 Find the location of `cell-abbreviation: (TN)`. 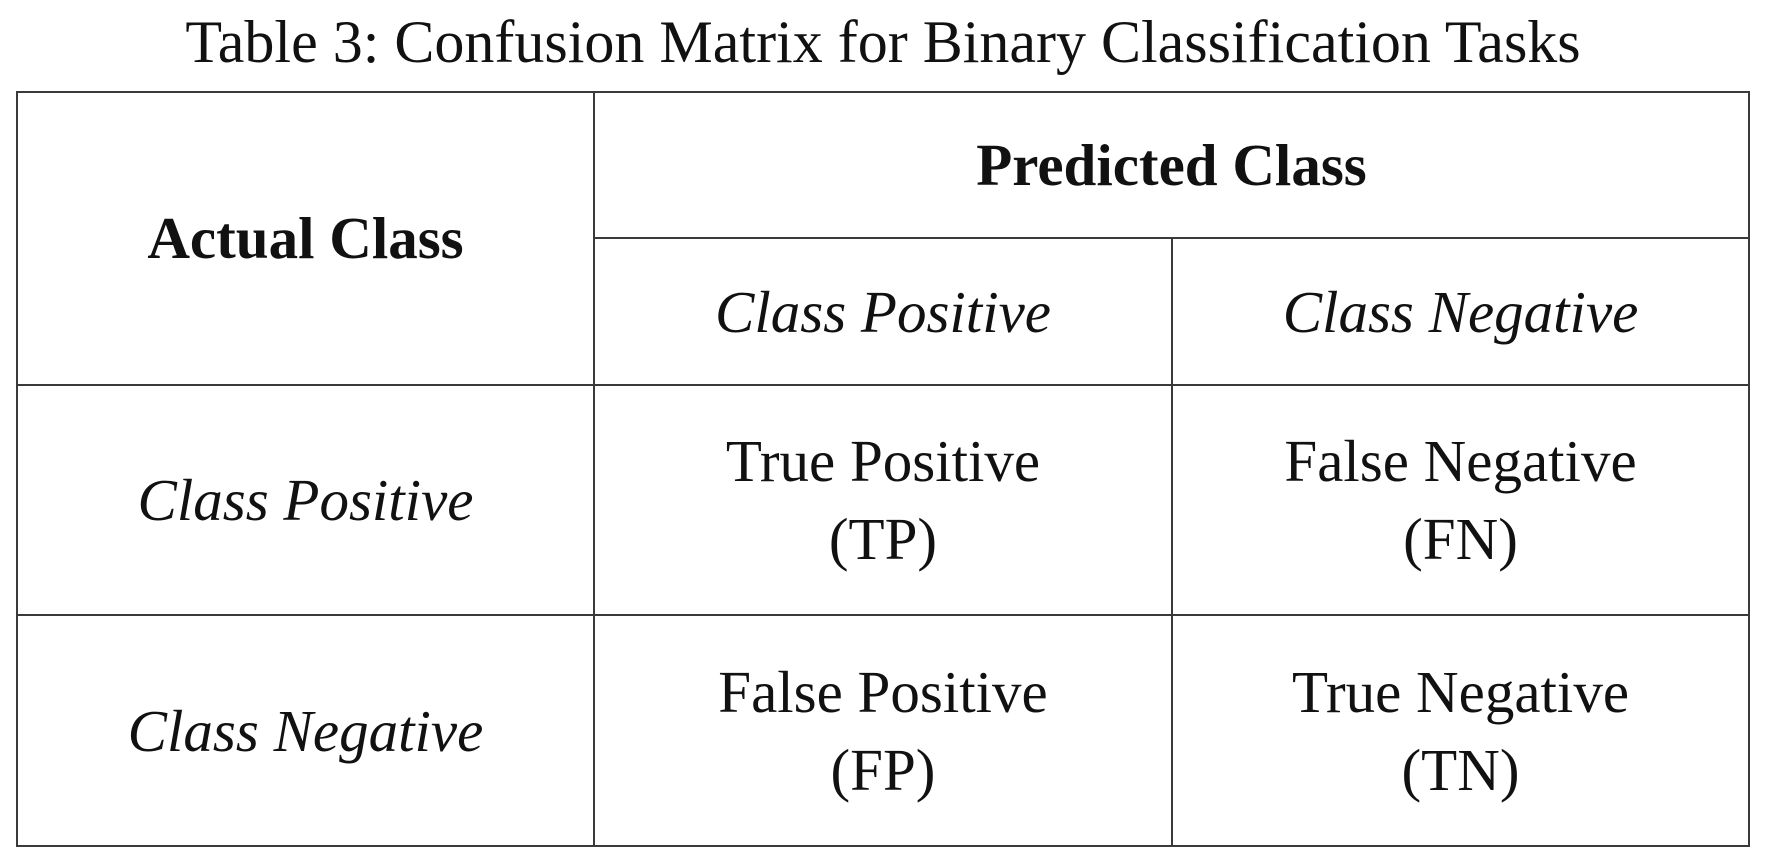

cell-abbreviation: (TN) is located at coordinates (1460, 769).